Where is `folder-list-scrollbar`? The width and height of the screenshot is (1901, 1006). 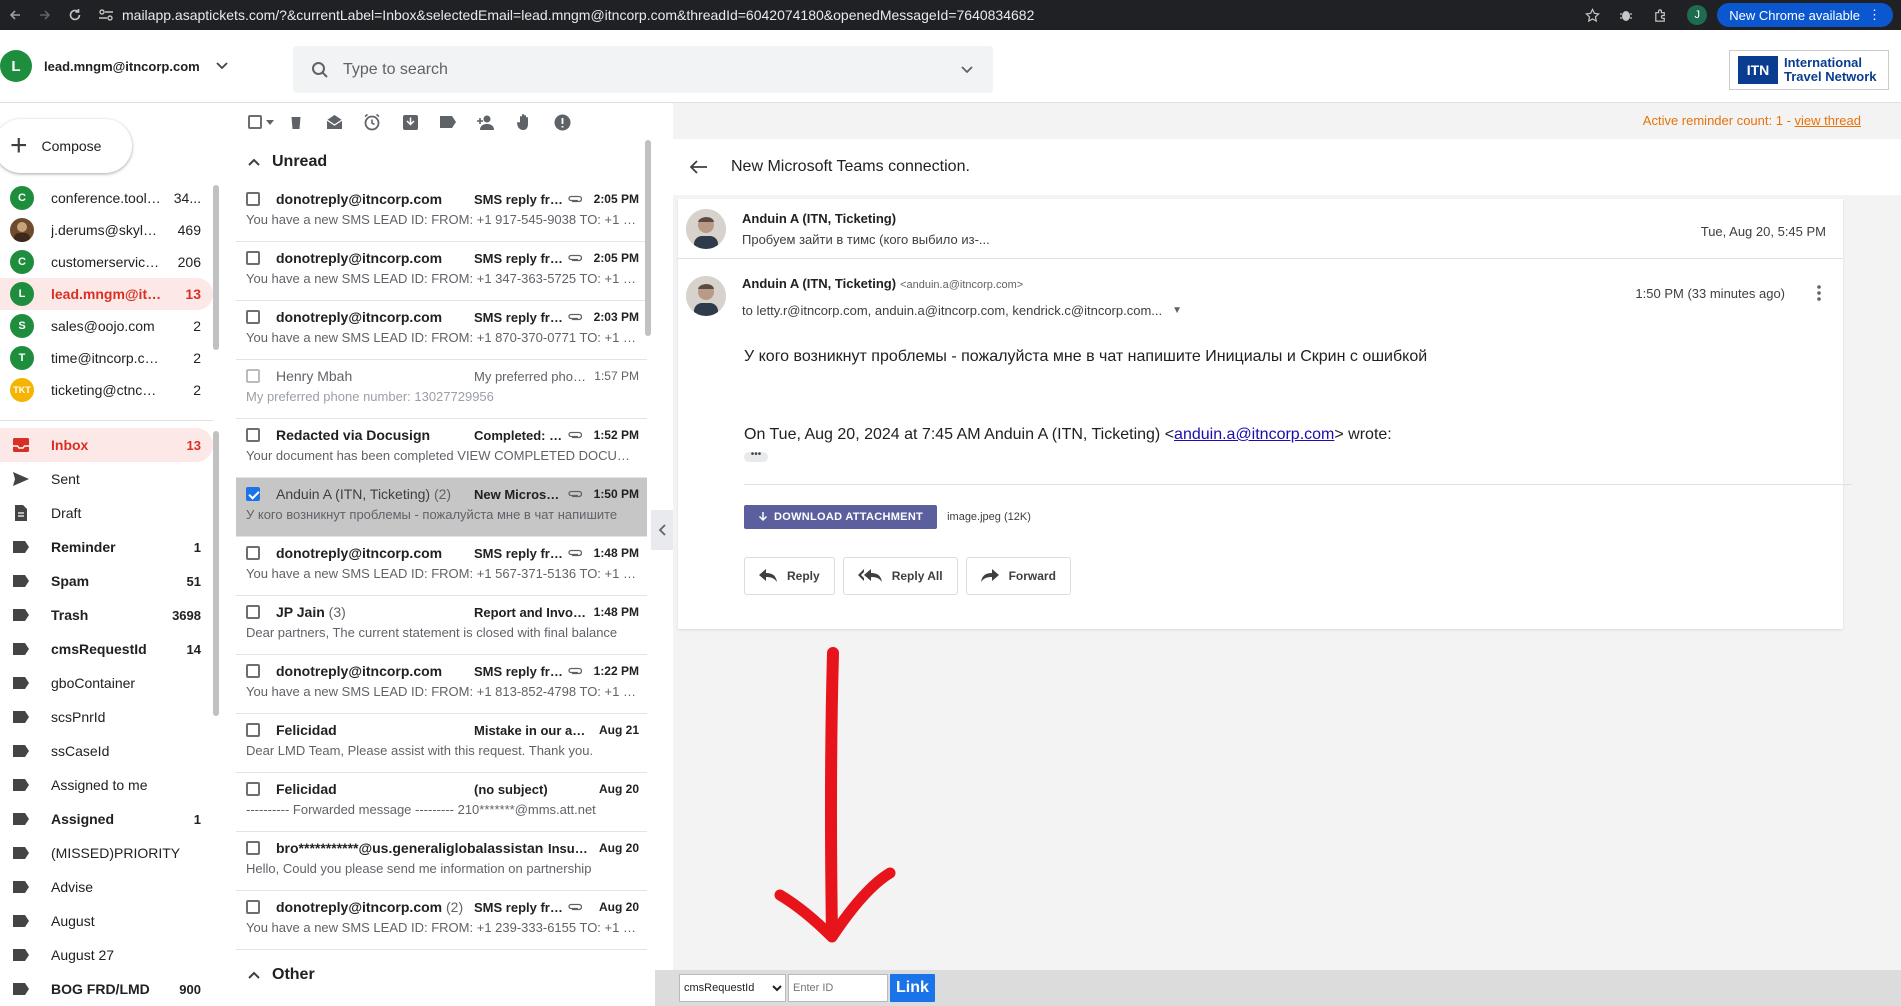 folder-list-scrollbar is located at coordinates (216, 573).